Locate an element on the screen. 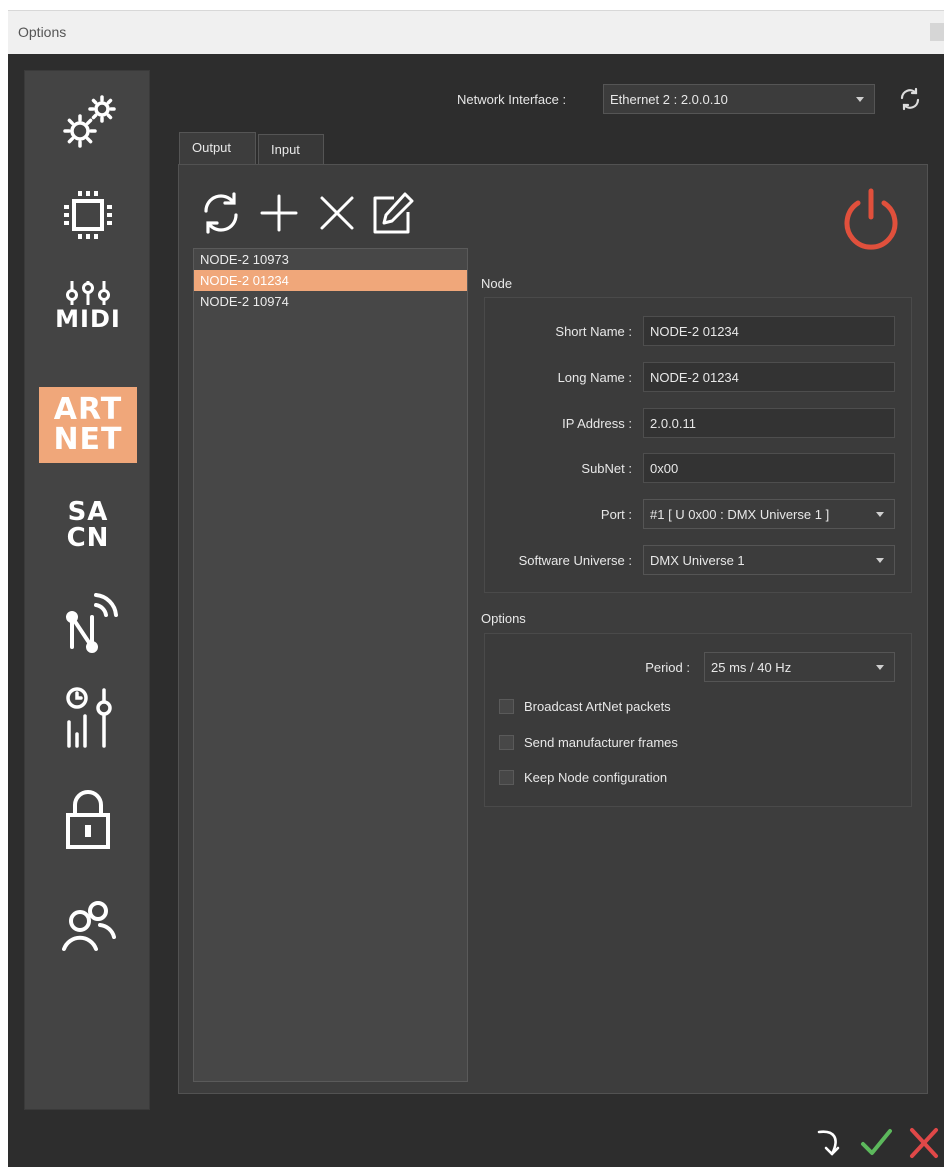 The height and width of the screenshot is (1167, 944). software-universe-value: DMX Universe 1 is located at coordinates (697, 560).